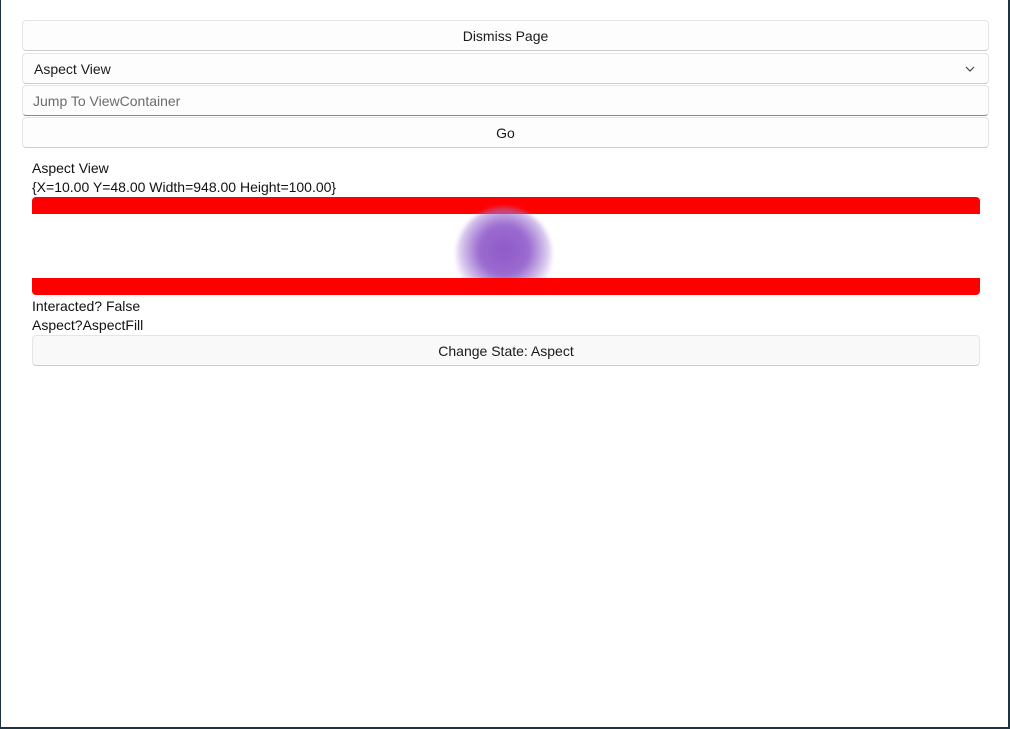  What do you see at coordinates (506, 246) in the screenshot?
I see `aspect-view` at bounding box center [506, 246].